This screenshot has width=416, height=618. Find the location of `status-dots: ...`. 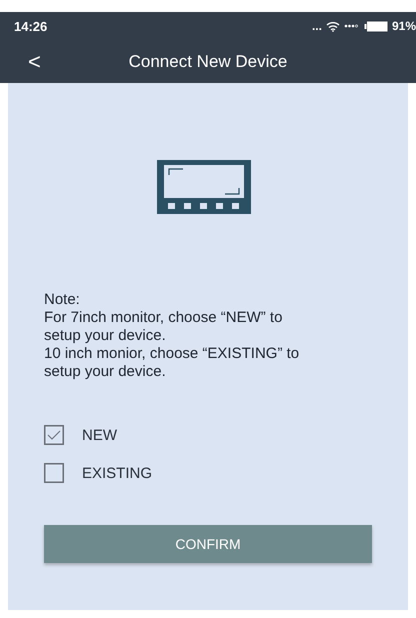

status-dots: ... is located at coordinates (317, 26).